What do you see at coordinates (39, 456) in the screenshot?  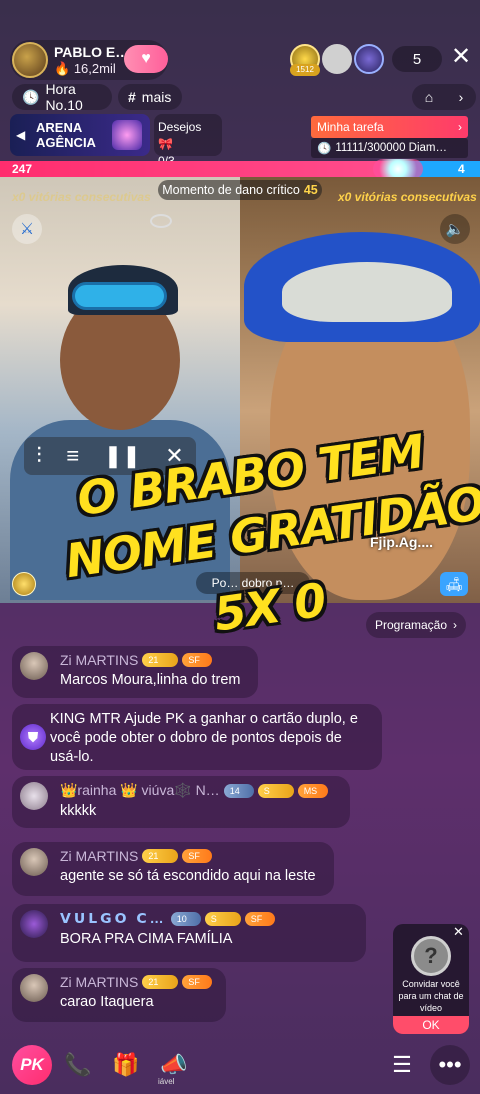 I see `equalizer-icon: ⫶` at bounding box center [39, 456].